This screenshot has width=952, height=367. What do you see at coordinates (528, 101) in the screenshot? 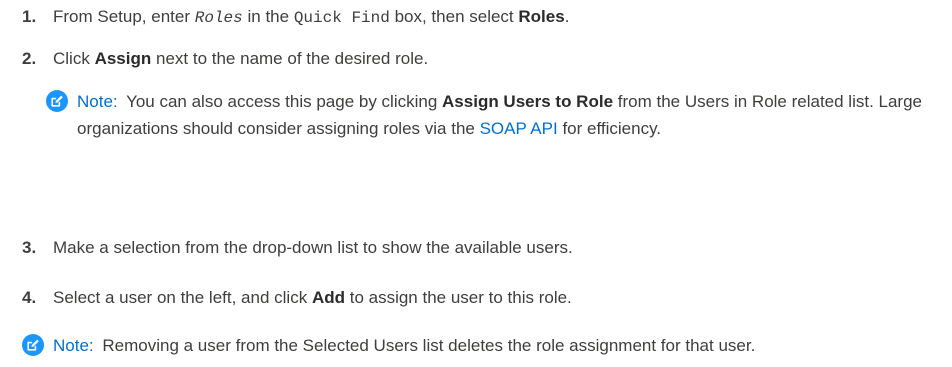
I see `ui-term-assign-users-to-role: Assign Users to Role` at bounding box center [528, 101].